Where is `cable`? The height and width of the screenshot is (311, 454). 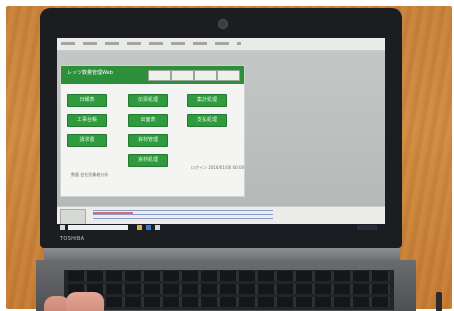 cable is located at coordinates (439, 301).